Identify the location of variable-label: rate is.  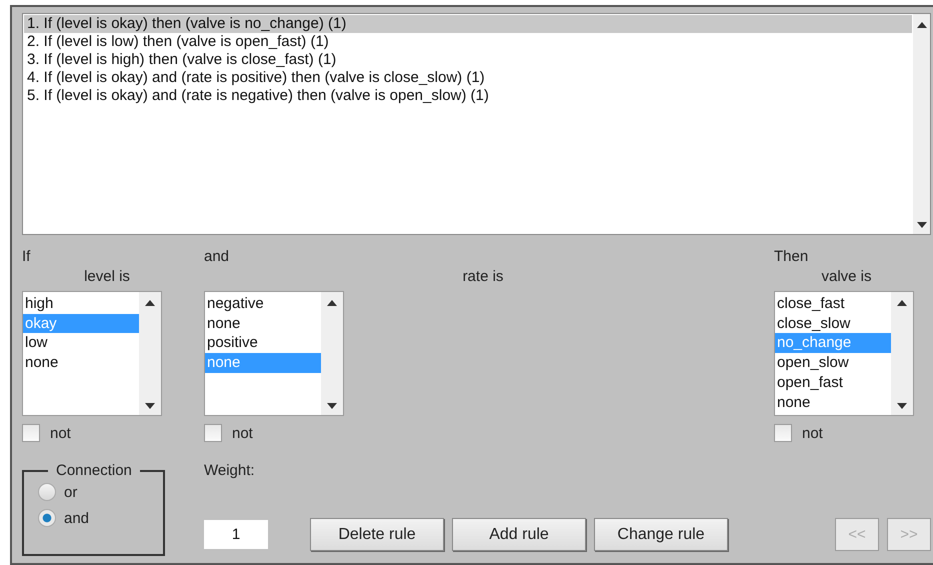
(483, 277).